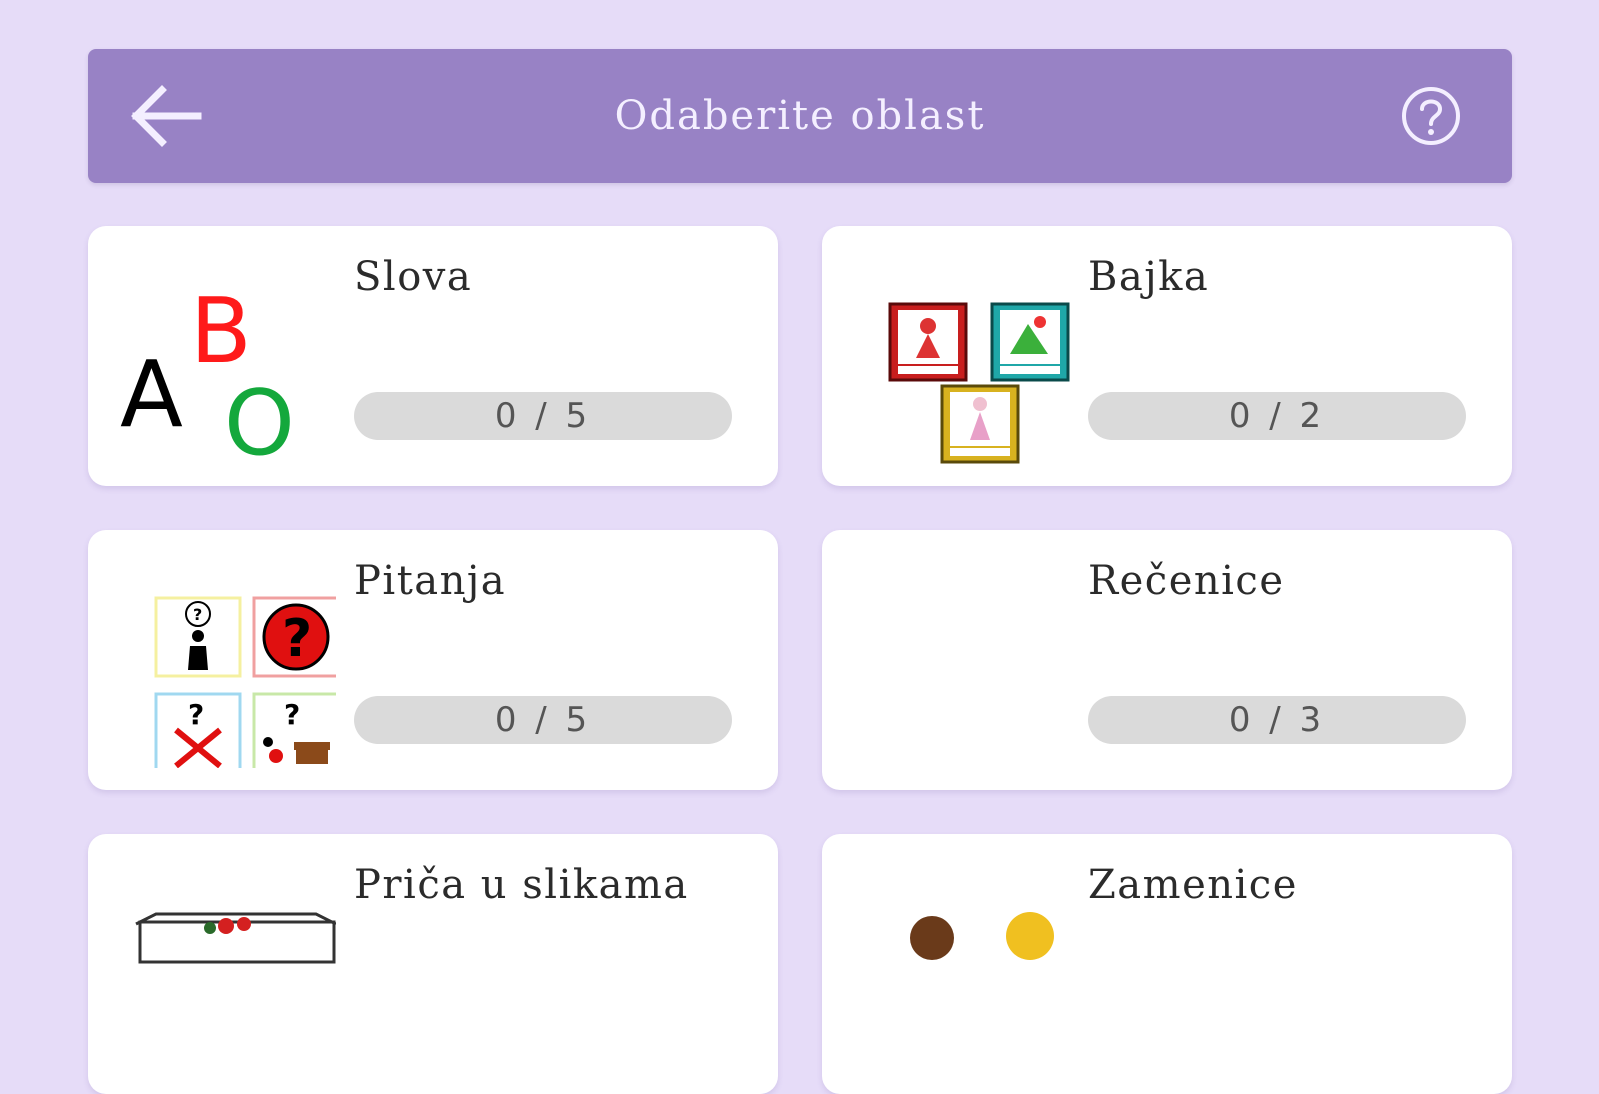 This screenshot has height=1094, width=1599. What do you see at coordinates (1149, 277) in the screenshot?
I see `card-title: Bajka` at bounding box center [1149, 277].